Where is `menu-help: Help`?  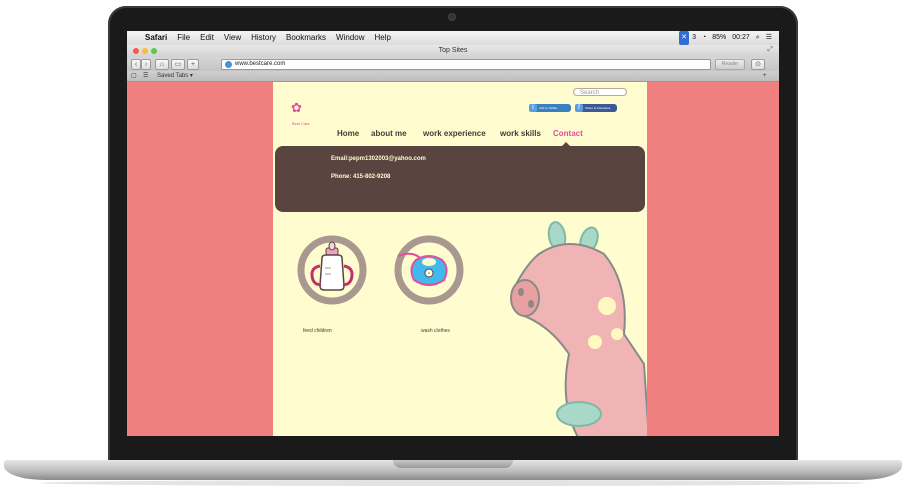 menu-help: Help is located at coordinates (382, 38).